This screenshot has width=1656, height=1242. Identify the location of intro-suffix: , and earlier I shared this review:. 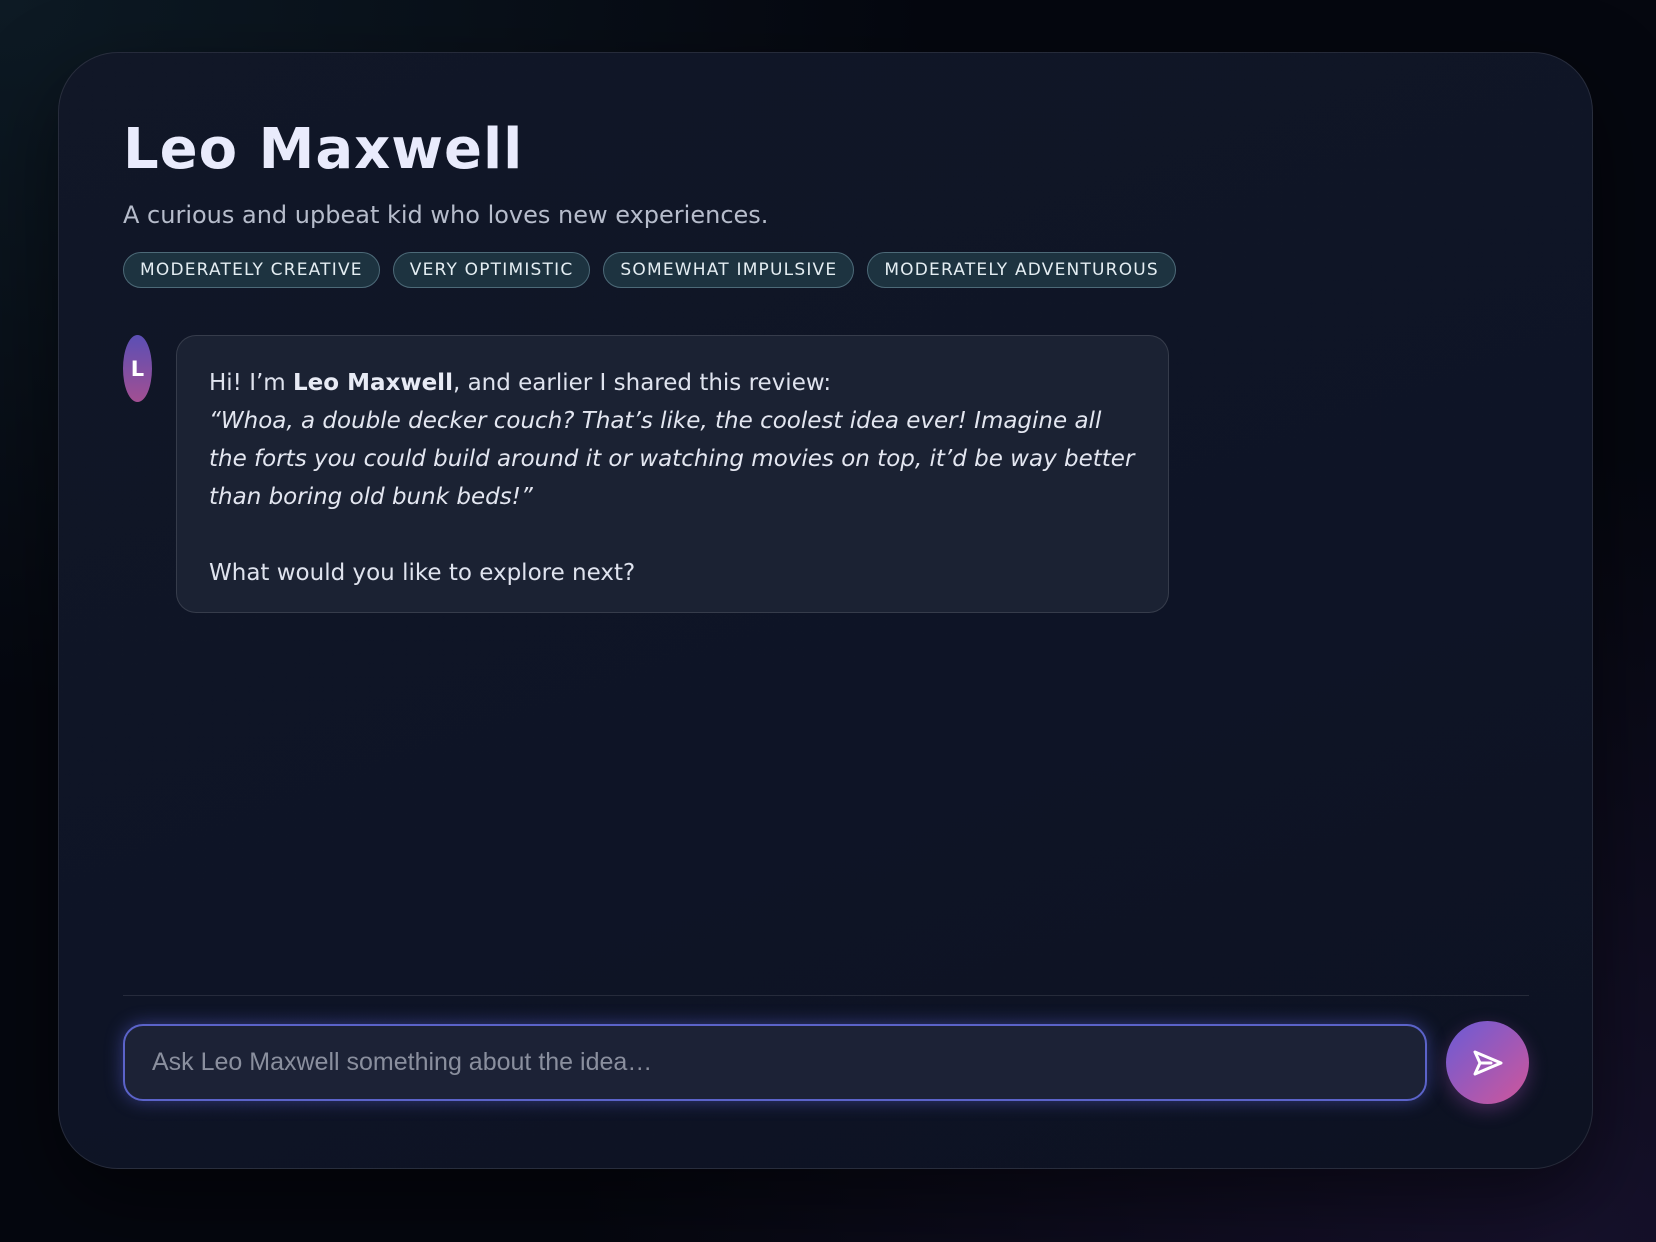
(642, 383).